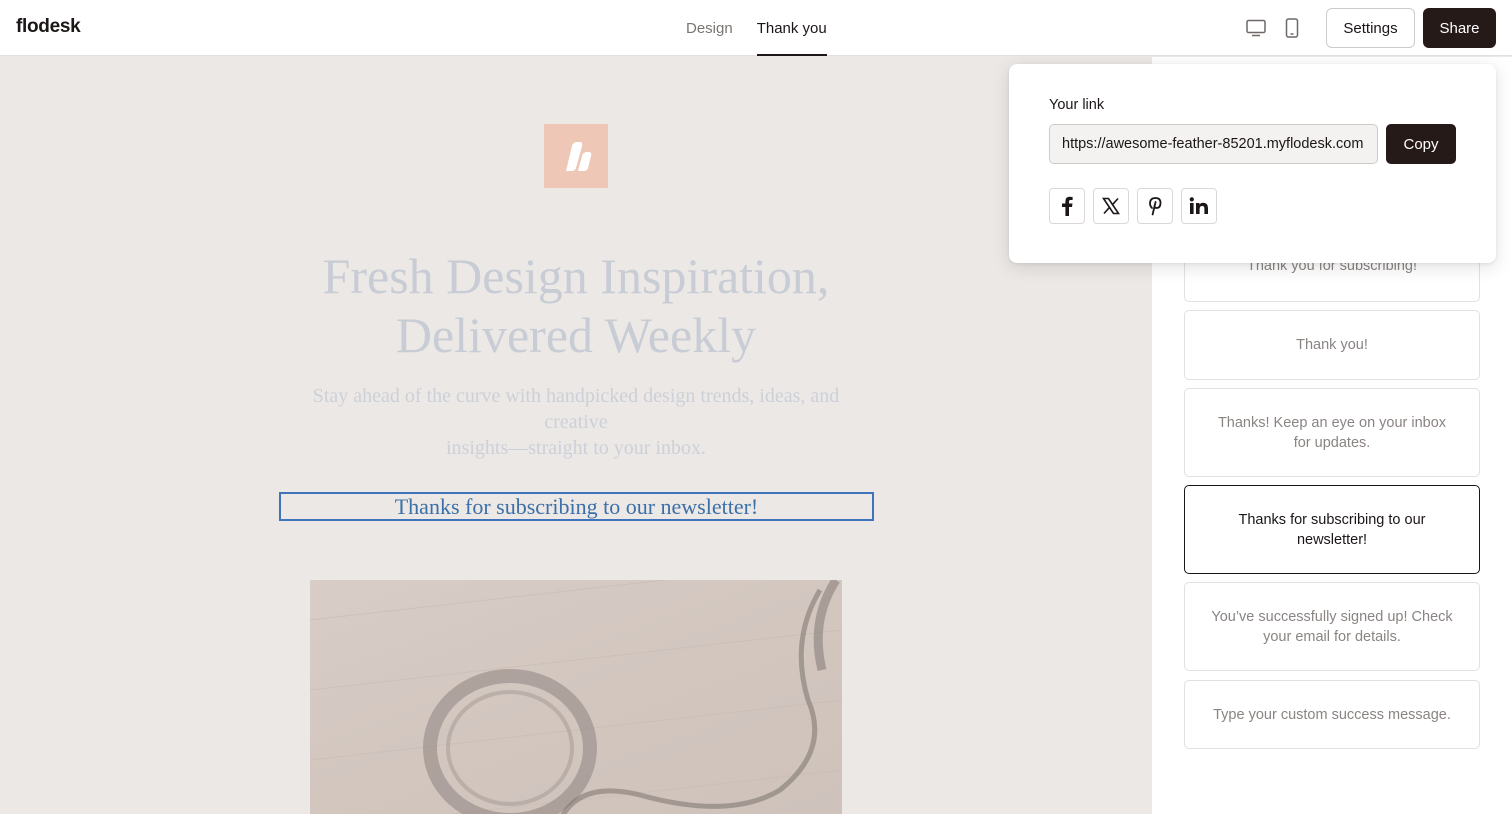 This screenshot has width=1512, height=814. I want to click on headline-line: Delivered Weekly, so click(576, 335).